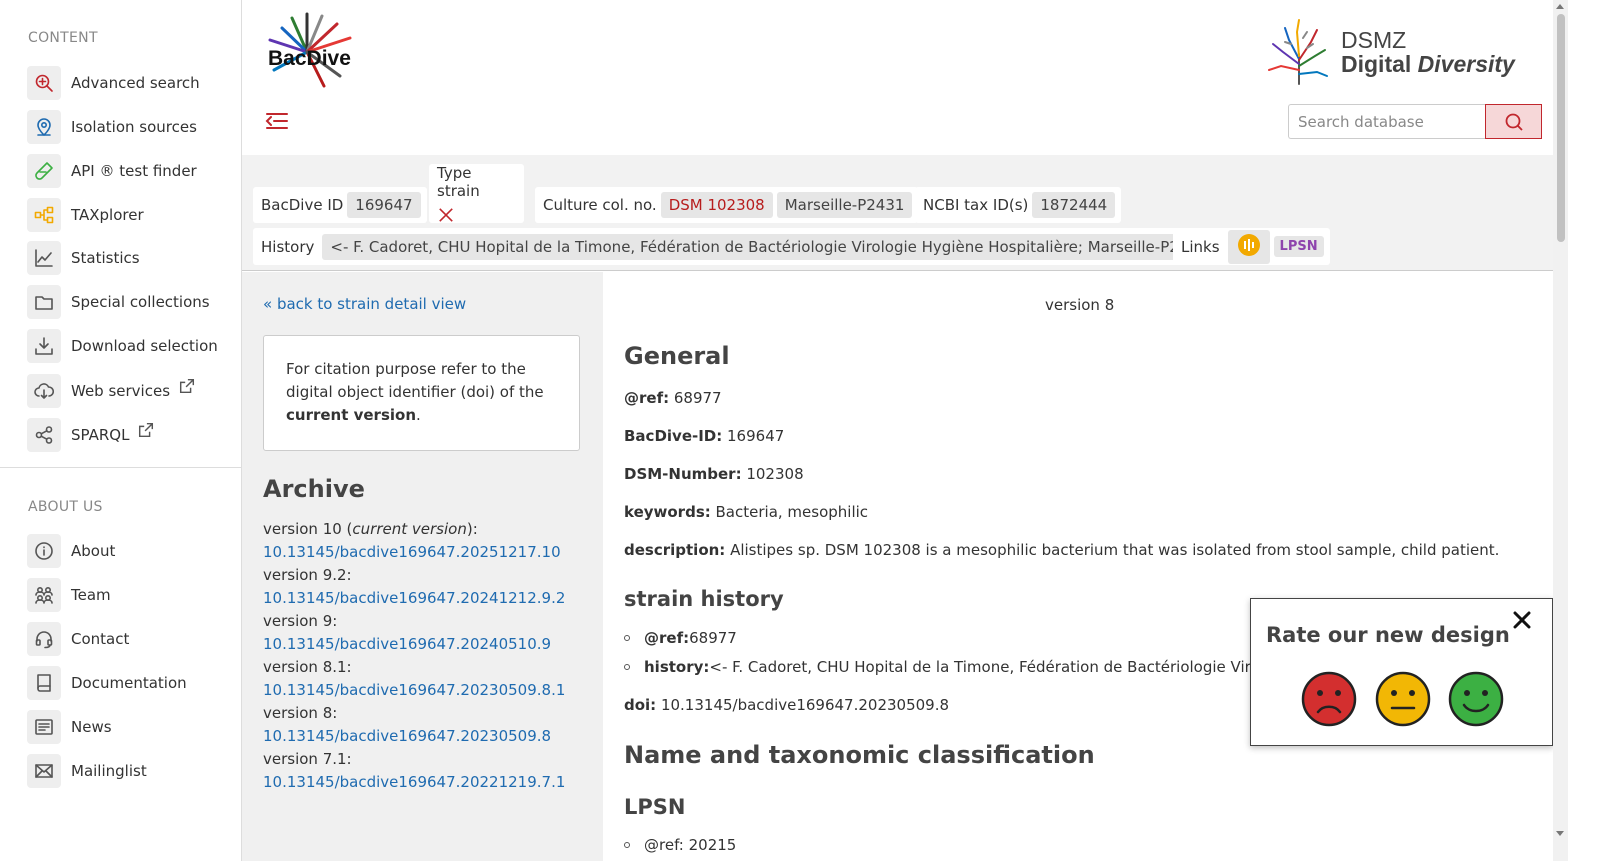 This screenshot has width=1600, height=861. Describe the element at coordinates (91, 727) in the screenshot. I see `sidebar-item-label: News` at that location.